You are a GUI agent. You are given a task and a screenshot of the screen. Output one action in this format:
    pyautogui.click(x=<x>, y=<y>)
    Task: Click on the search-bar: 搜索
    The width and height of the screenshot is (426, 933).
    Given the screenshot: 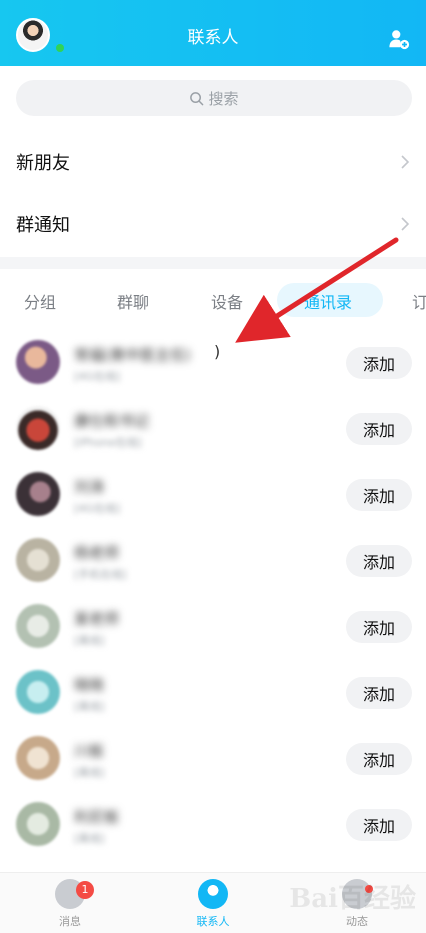 What is the action you would take?
    pyautogui.click(x=214, y=98)
    